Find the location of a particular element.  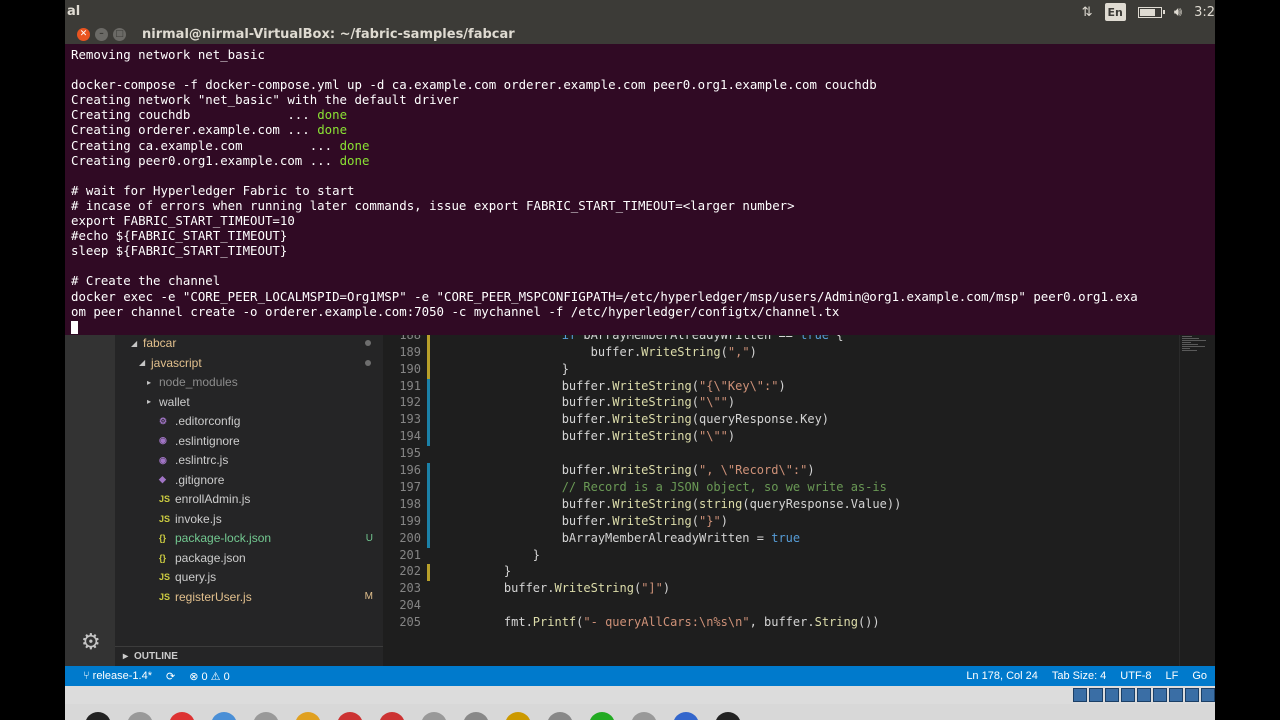

clock: 3:2 is located at coordinates (1204, 12).